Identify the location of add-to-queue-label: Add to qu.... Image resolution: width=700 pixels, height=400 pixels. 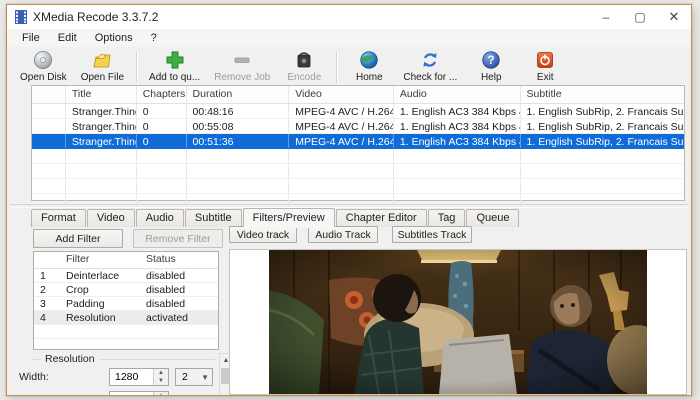
(175, 77).